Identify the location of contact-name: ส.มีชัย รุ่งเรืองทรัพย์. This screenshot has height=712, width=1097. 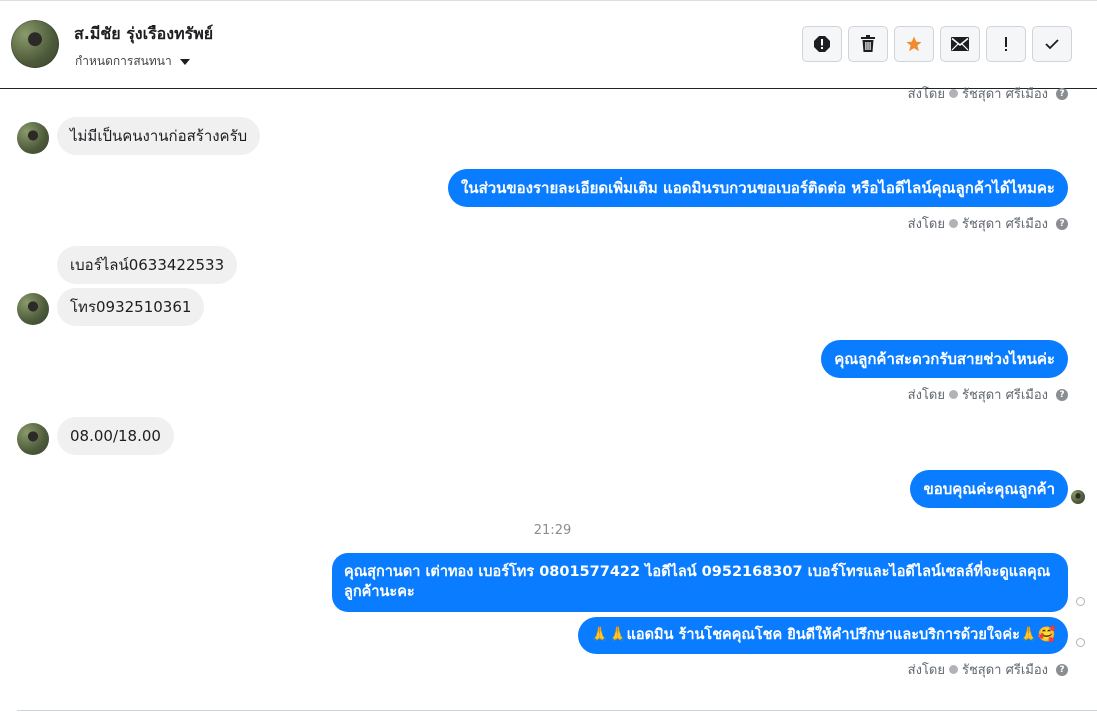
(143, 34).